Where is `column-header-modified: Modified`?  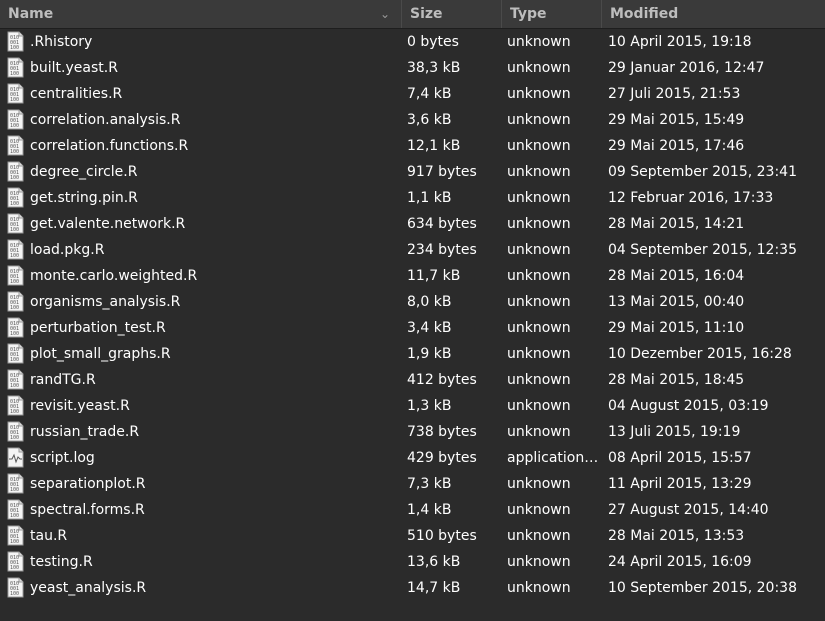 column-header-modified: Modified is located at coordinates (713, 14).